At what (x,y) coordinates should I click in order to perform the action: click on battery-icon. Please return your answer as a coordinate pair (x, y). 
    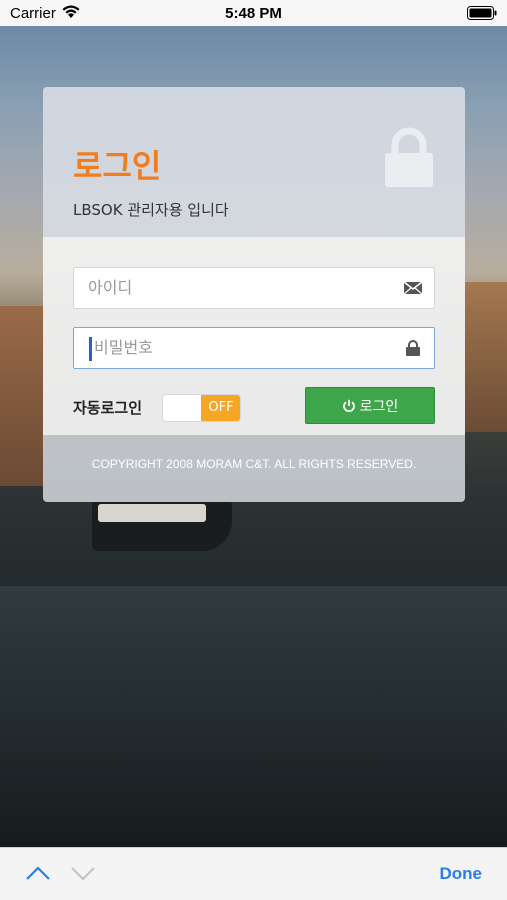
    Looking at the image, I should click on (482, 13).